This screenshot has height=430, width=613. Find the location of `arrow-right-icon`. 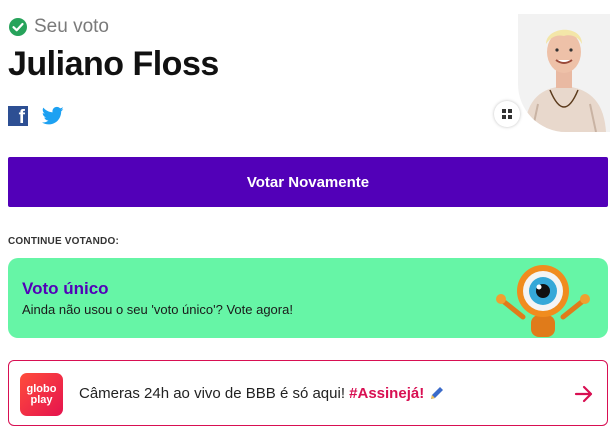

arrow-right-icon is located at coordinates (584, 394).